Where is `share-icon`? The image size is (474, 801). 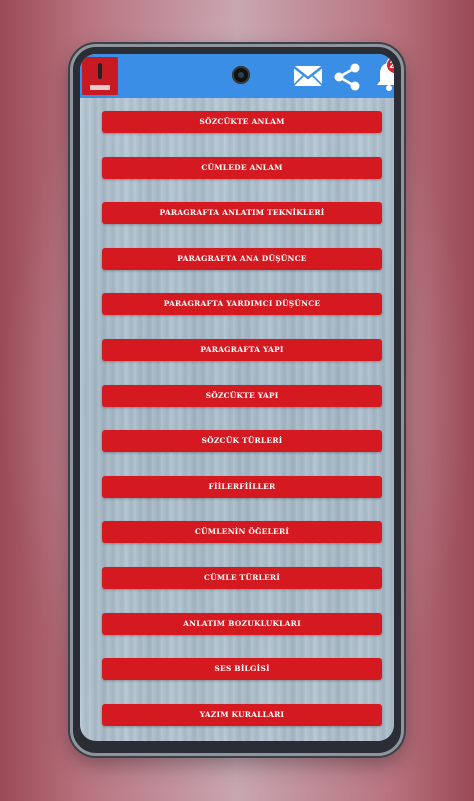 share-icon is located at coordinates (347, 77).